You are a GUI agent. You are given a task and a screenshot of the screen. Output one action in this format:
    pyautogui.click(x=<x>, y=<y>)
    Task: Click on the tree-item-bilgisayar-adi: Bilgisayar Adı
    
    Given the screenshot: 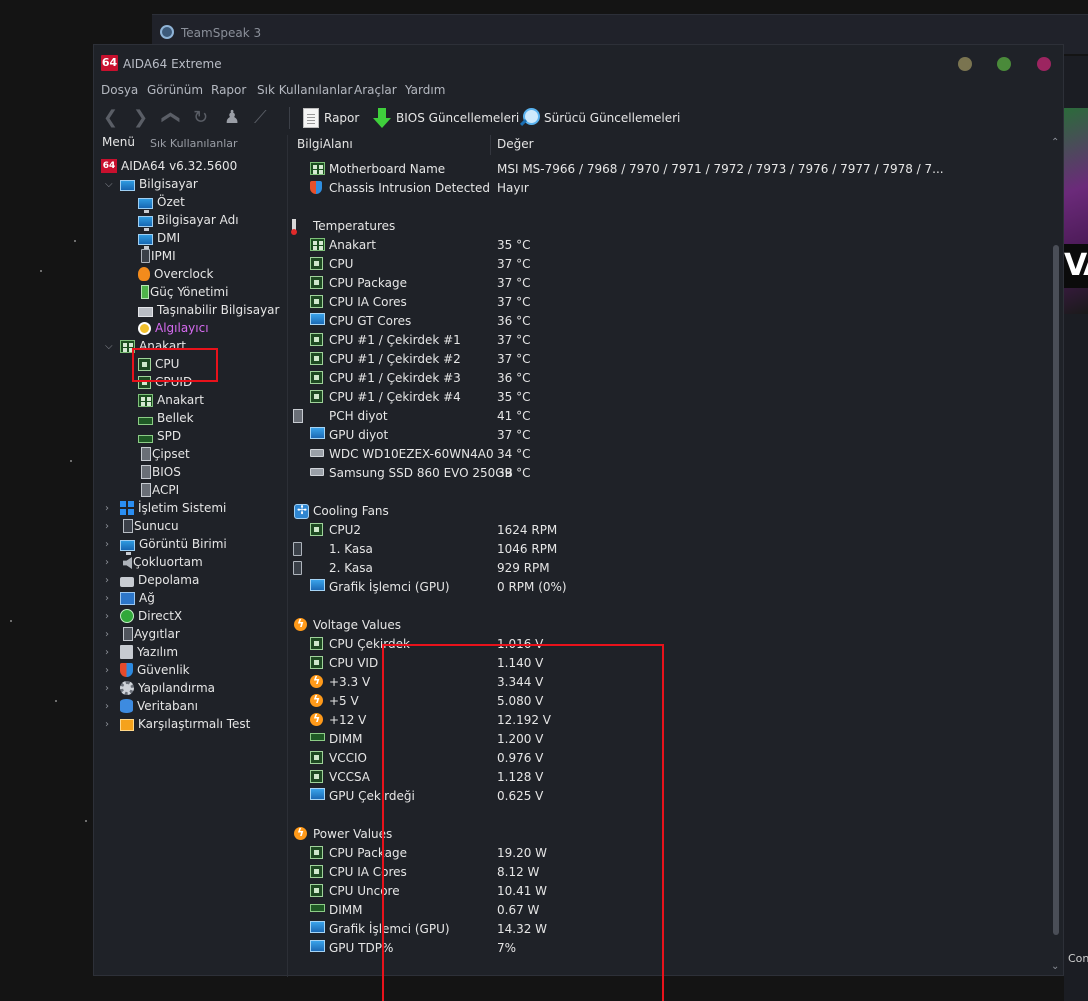 What is the action you would take?
    pyautogui.click(x=188, y=221)
    